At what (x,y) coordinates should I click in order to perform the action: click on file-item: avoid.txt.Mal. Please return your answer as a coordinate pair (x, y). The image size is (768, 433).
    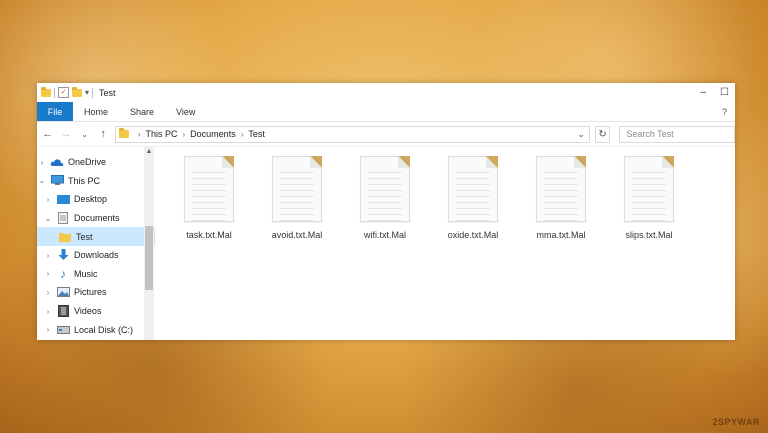
    Looking at the image, I should click on (297, 198).